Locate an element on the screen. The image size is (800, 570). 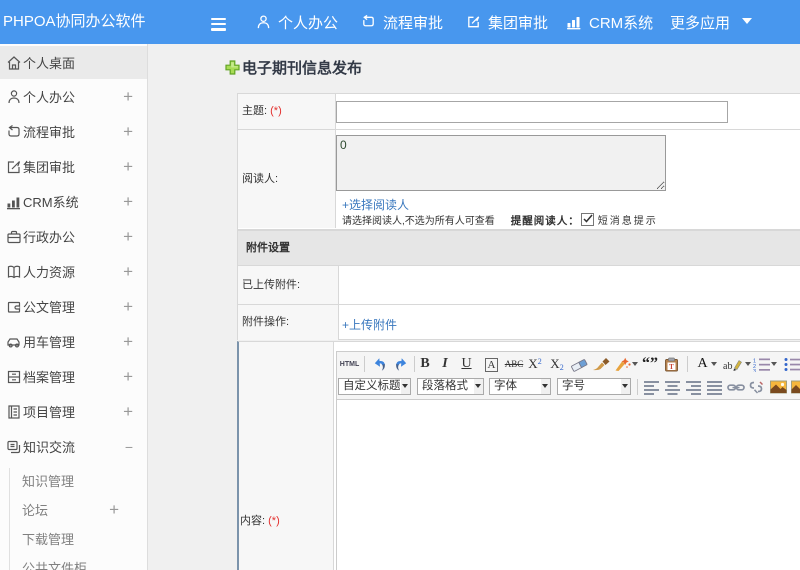
svg-text: ab is located at coordinates (727, 366).